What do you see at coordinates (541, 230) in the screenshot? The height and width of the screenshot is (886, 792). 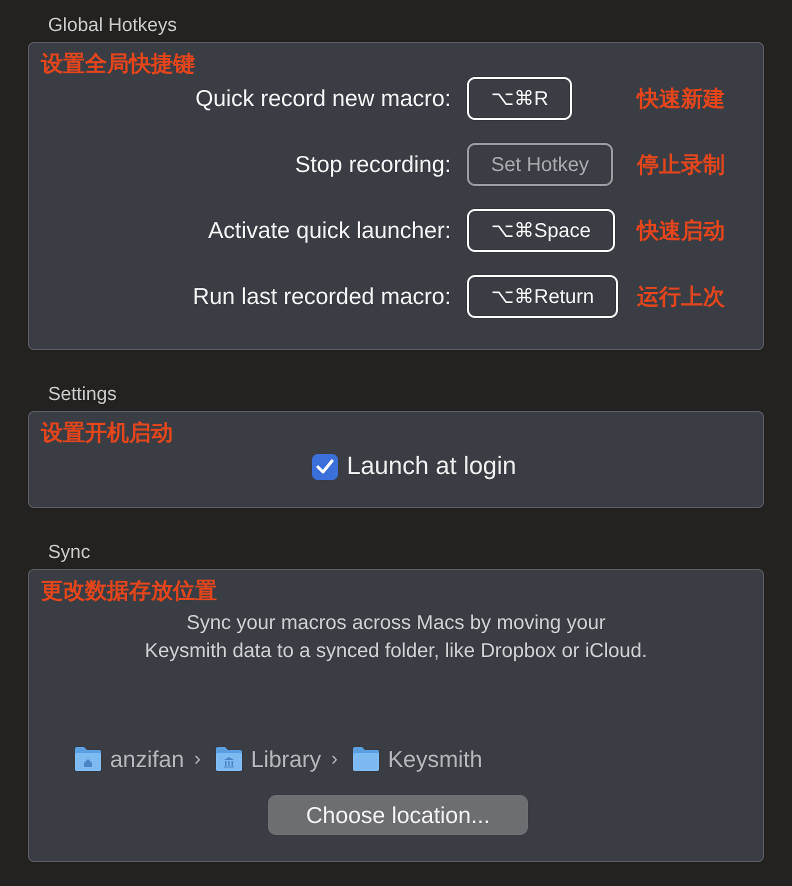 I see `hotkey-button: ⌥⌘Space` at bounding box center [541, 230].